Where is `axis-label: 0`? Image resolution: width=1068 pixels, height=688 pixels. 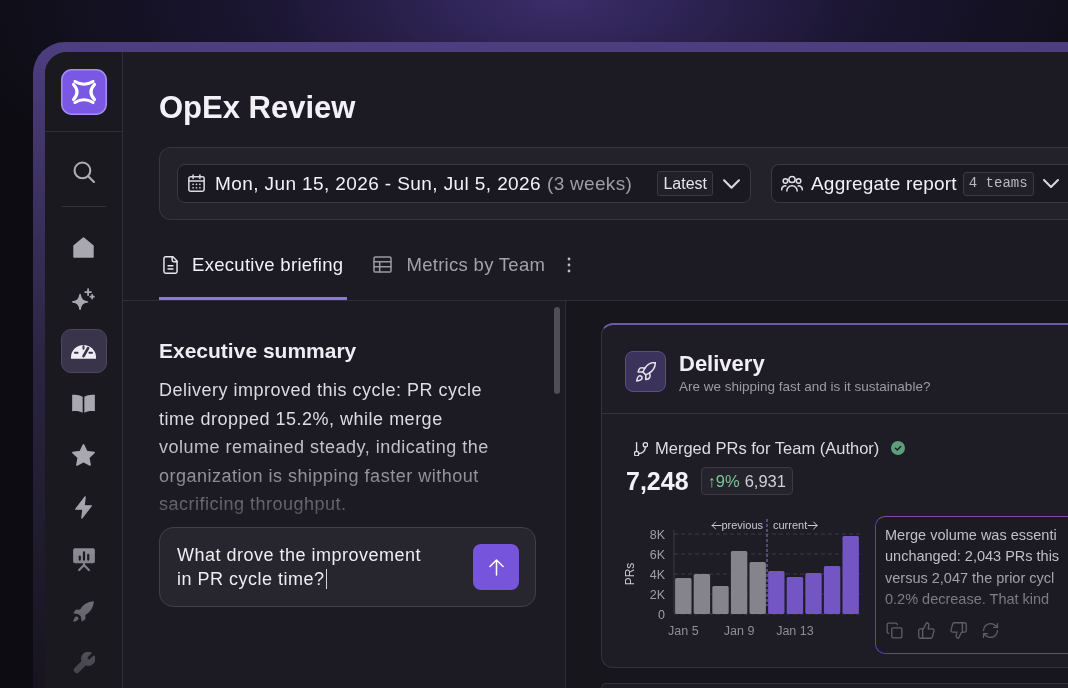
axis-label: 0 is located at coordinates (661, 614).